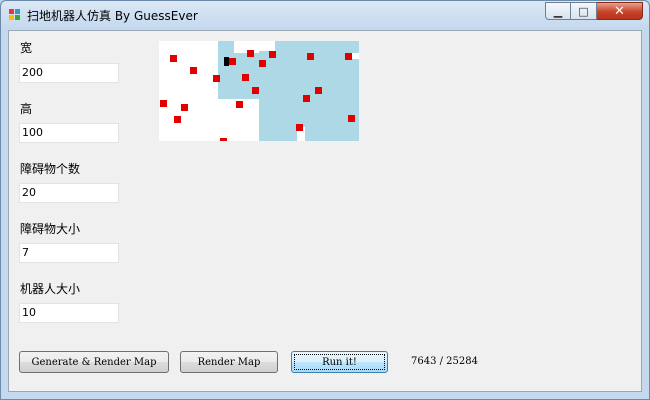 This screenshot has width=650, height=400. I want to click on obstacle-size-label: 障碍物大小, so click(50, 229).